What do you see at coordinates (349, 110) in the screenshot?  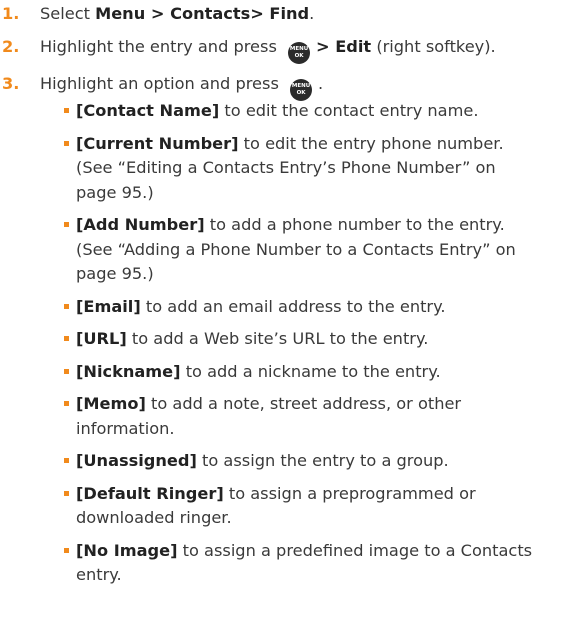 I see `option-description: to edit the contact entry name.` at bounding box center [349, 110].